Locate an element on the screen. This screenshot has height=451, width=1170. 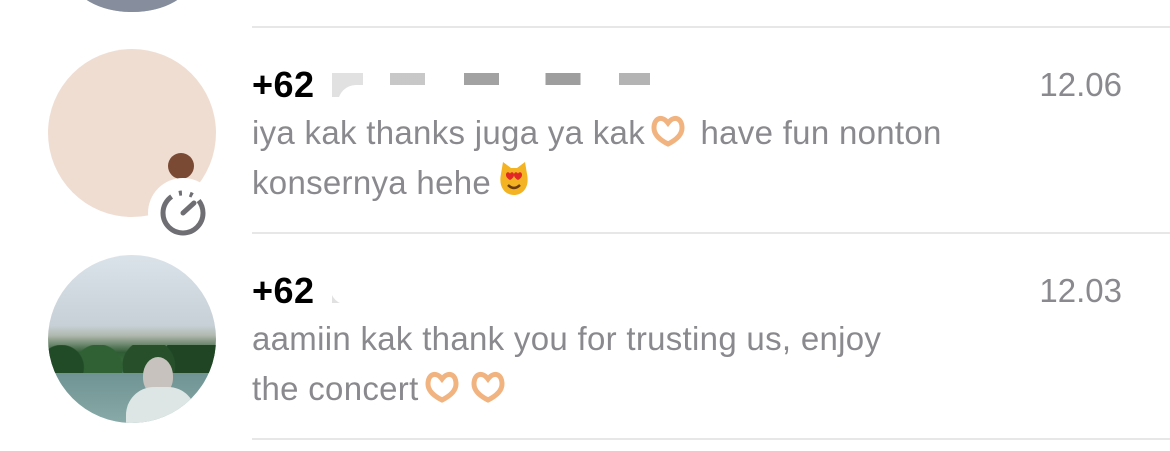
message-text-second-line: konsernya hehe is located at coordinates (372, 182).